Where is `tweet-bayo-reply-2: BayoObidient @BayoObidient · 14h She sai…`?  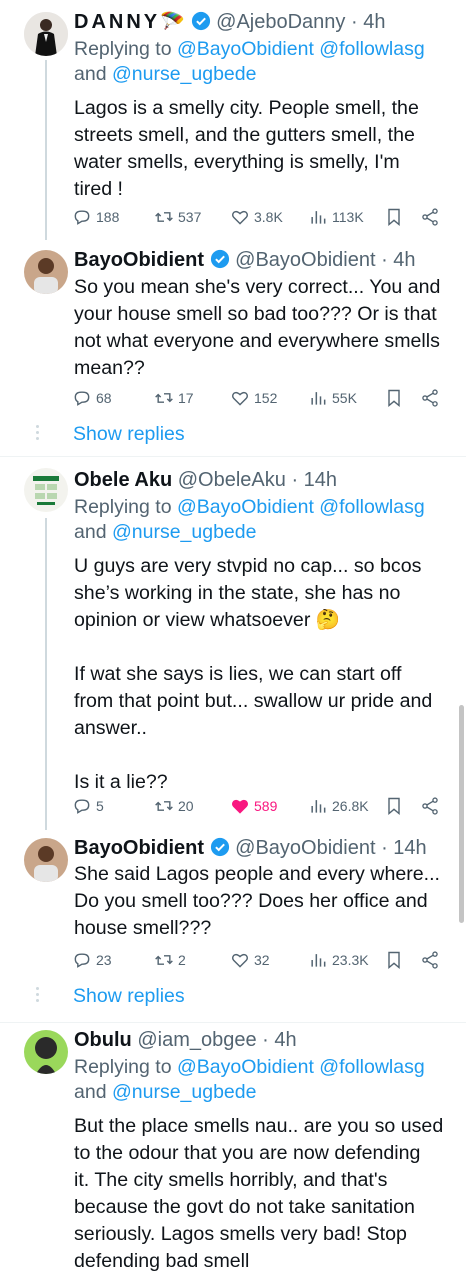
tweet-bayo-reply-2: BayoObidient @BayoObidient · 14h She sai… is located at coordinates (233, 922).